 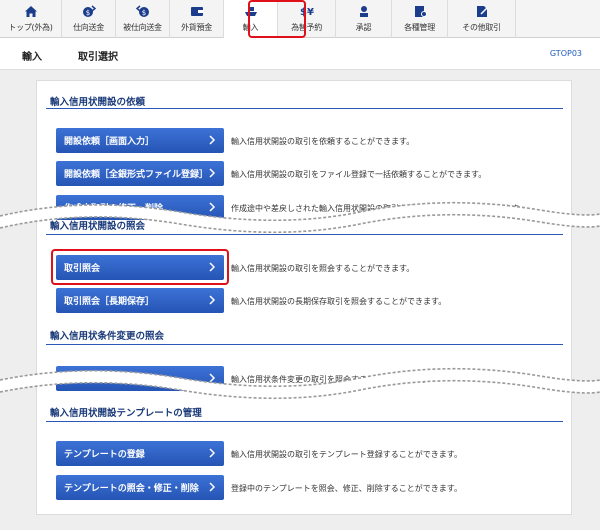 What do you see at coordinates (364, 19) in the screenshot?
I see `nav-item-approve: 承認` at bounding box center [364, 19].